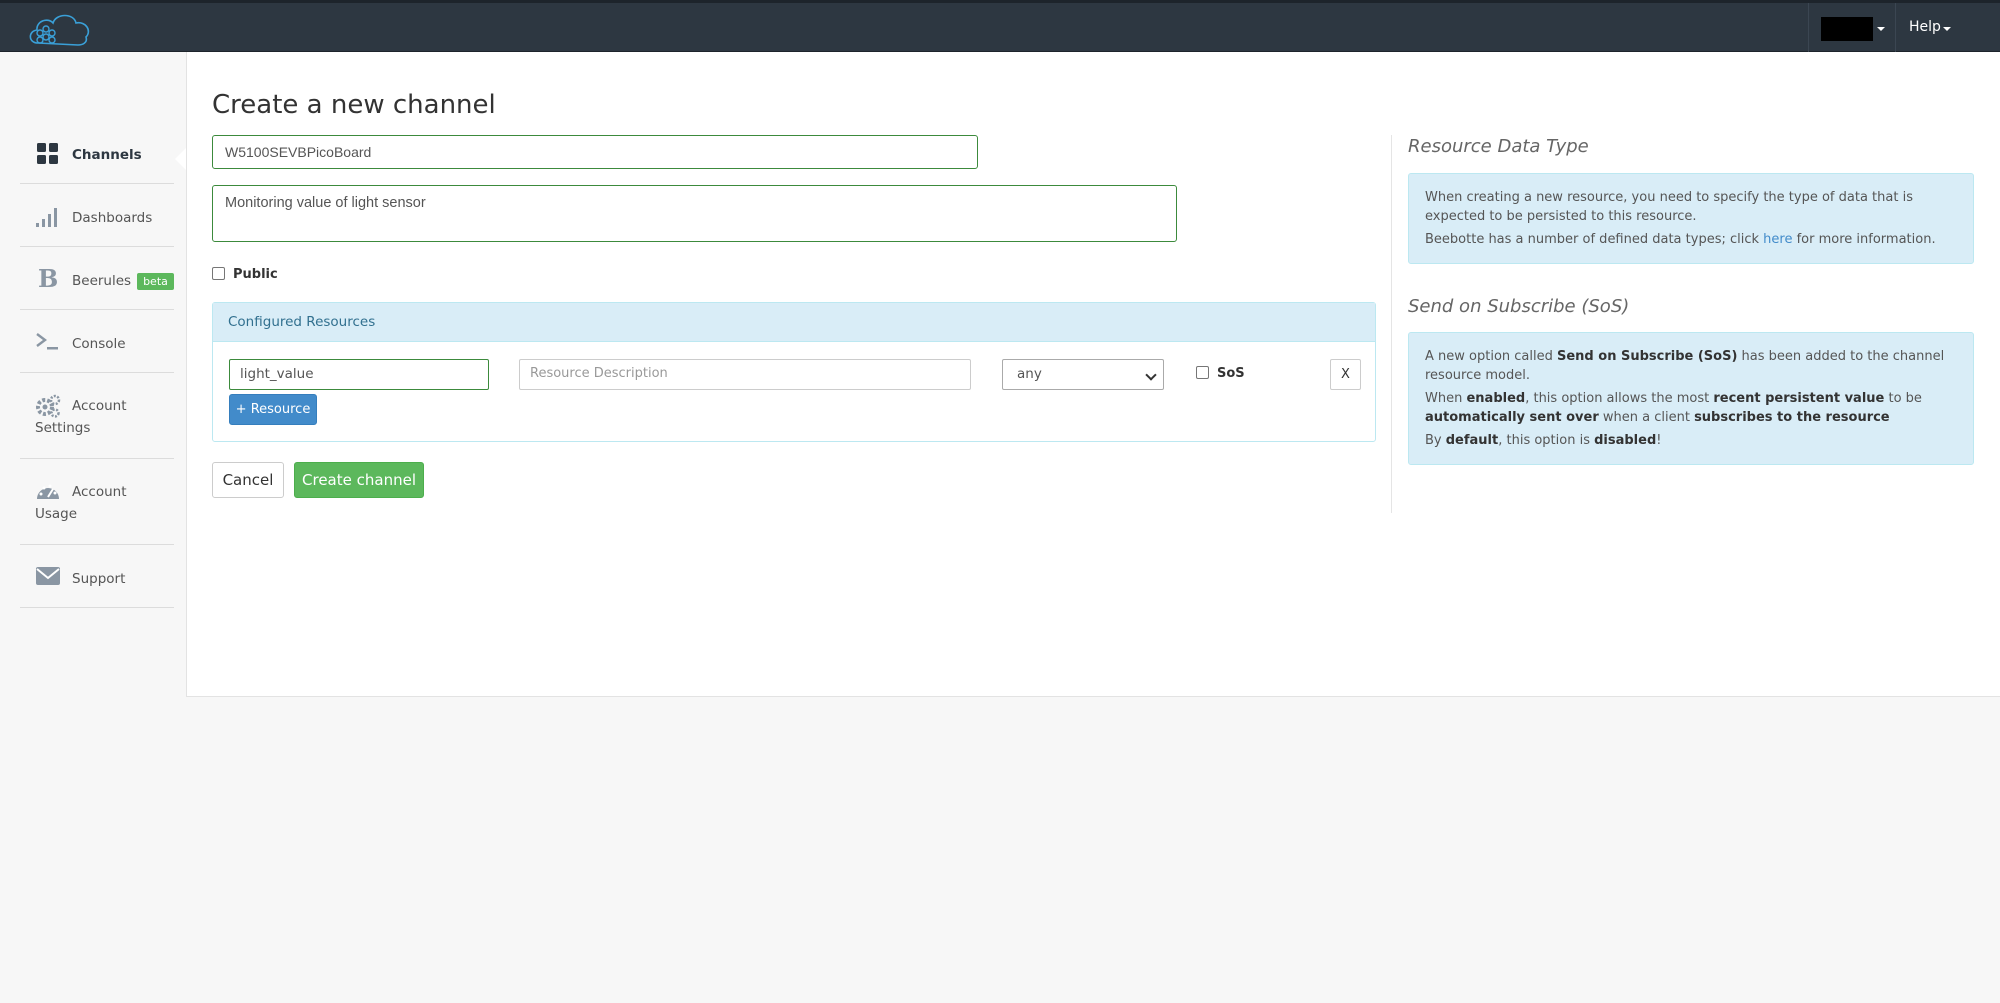 This screenshot has height=1003, width=2000. Describe the element at coordinates (1202, 372) in the screenshot. I see `sos-checkbox` at that location.